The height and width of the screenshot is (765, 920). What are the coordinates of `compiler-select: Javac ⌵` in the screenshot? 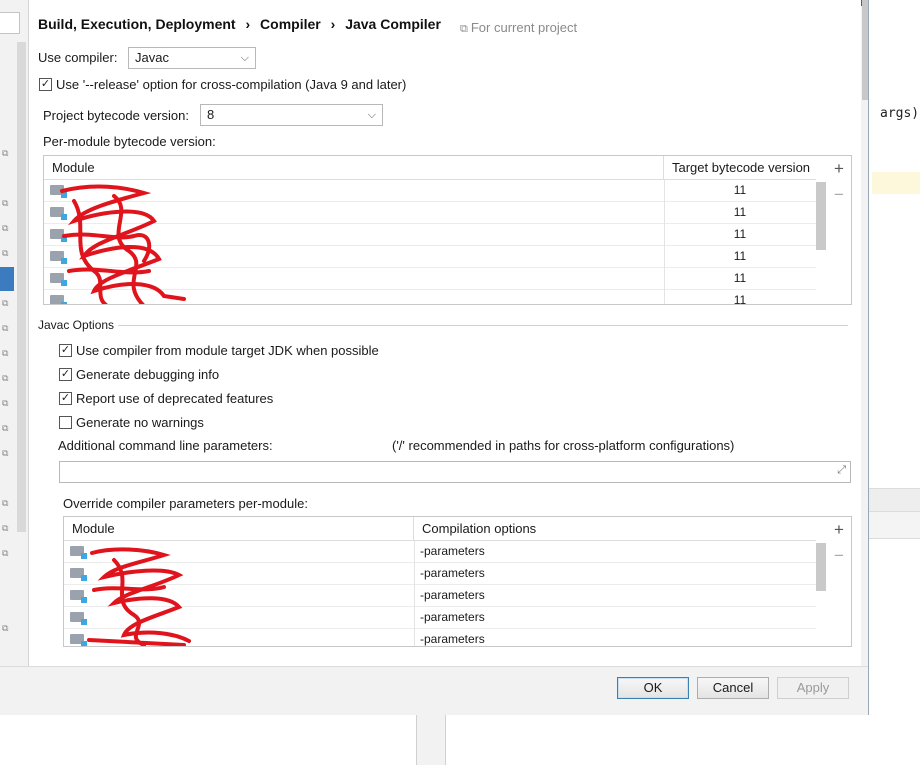 It's located at (192, 58).